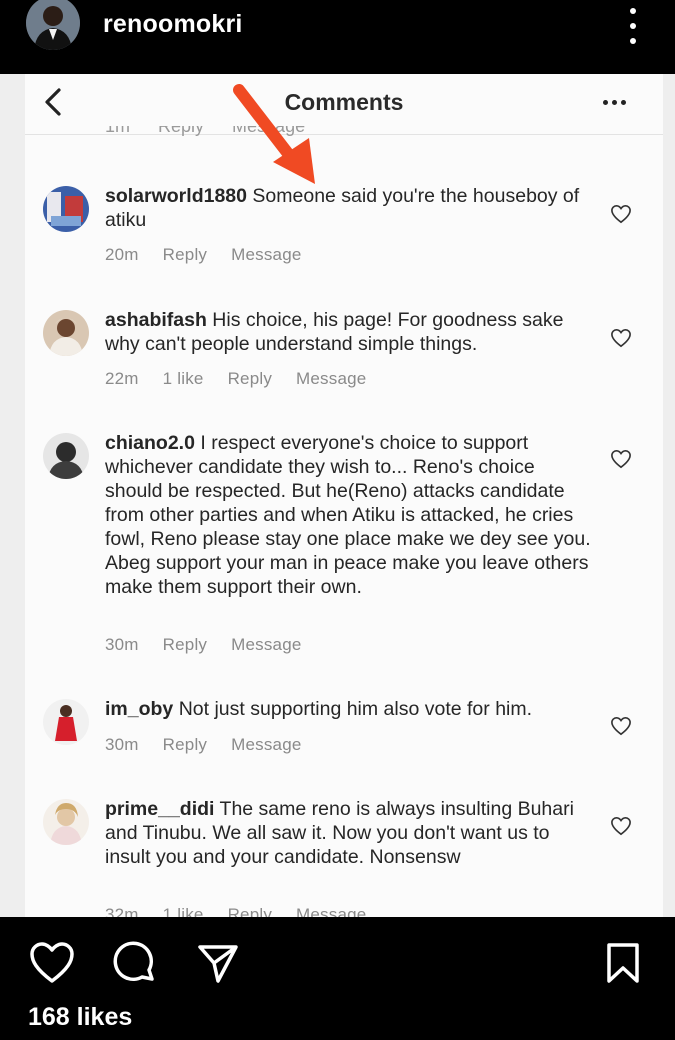 The image size is (675, 1040). I want to click on comment-meta: 20m Reply Message, so click(203, 255).